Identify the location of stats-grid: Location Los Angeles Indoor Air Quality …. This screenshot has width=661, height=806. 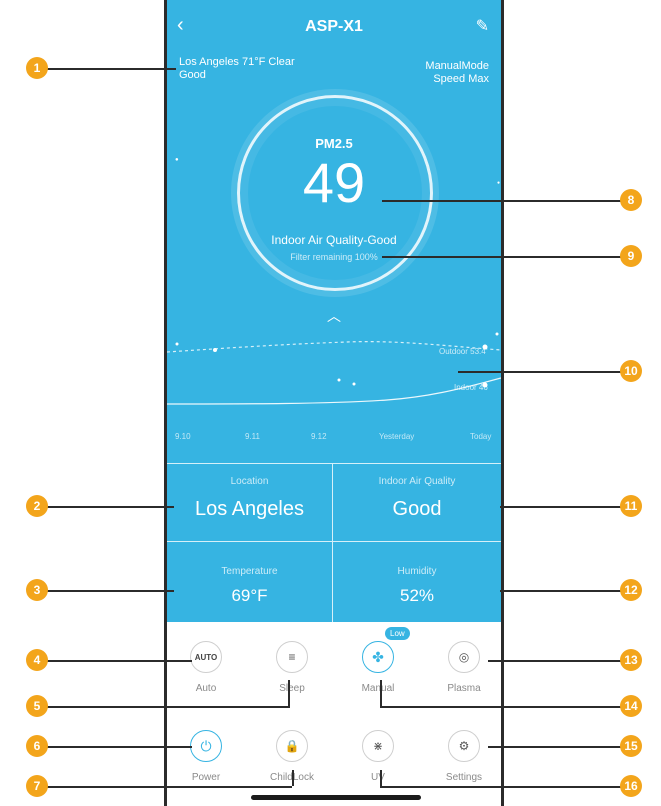
(334, 542).